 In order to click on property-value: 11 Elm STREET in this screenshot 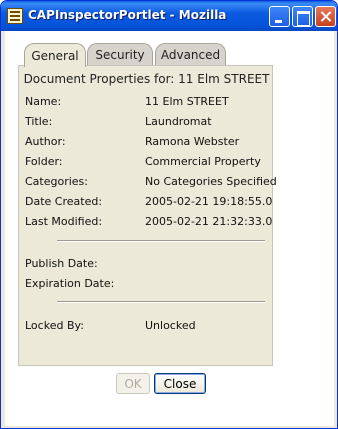, I will do `click(187, 101)`.